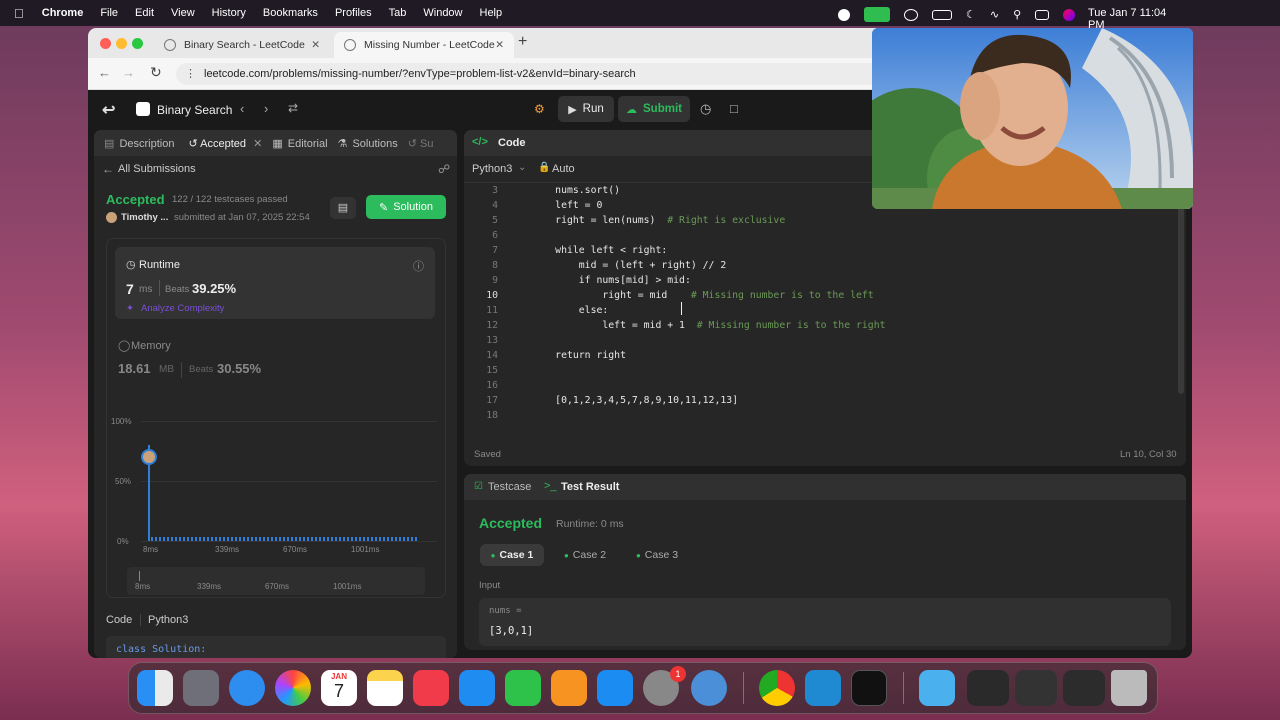 This screenshot has width=1280, height=720. What do you see at coordinates (994, 14) in the screenshot?
I see `wifi-icon: ∿` at bounding box center [994, 14].